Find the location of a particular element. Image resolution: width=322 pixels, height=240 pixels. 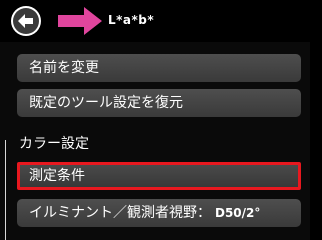

illuminant-observer-button: イルミナント／観測者視野： D50/2° is located at coordinates (159, 213).